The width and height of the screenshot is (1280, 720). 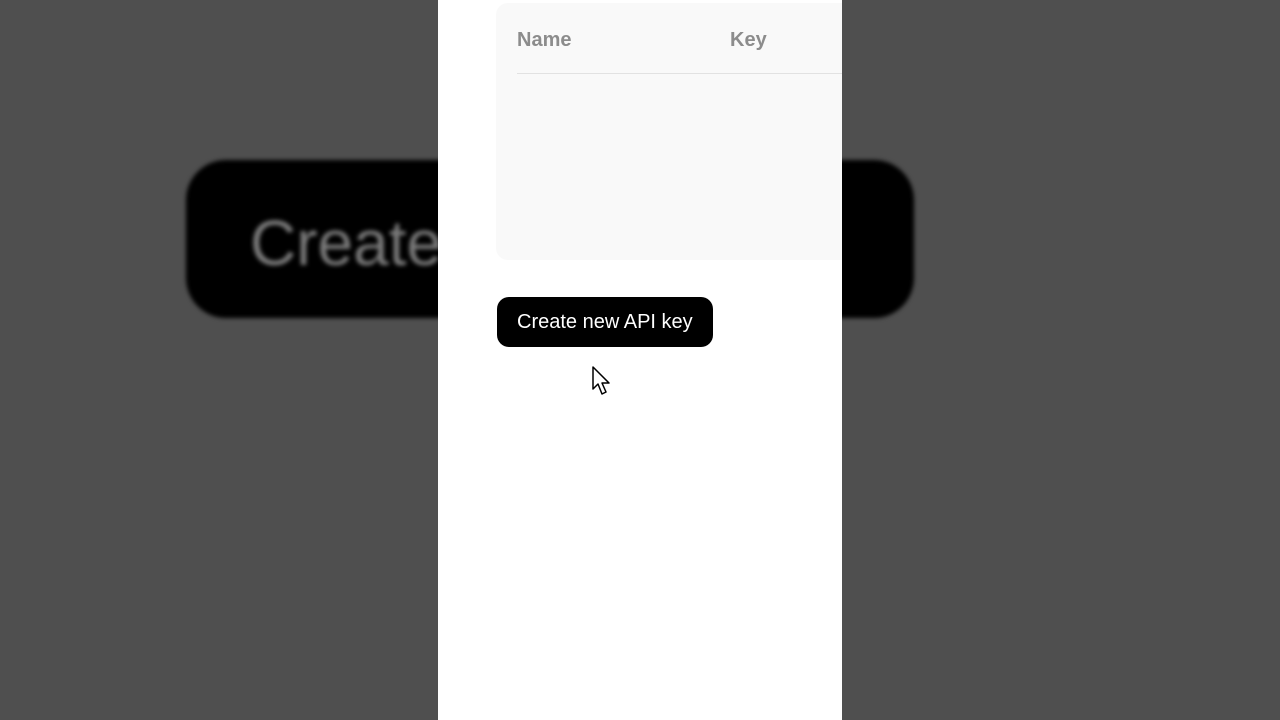 I want to click on column-header-name: Name, so click(x=544, y=40).